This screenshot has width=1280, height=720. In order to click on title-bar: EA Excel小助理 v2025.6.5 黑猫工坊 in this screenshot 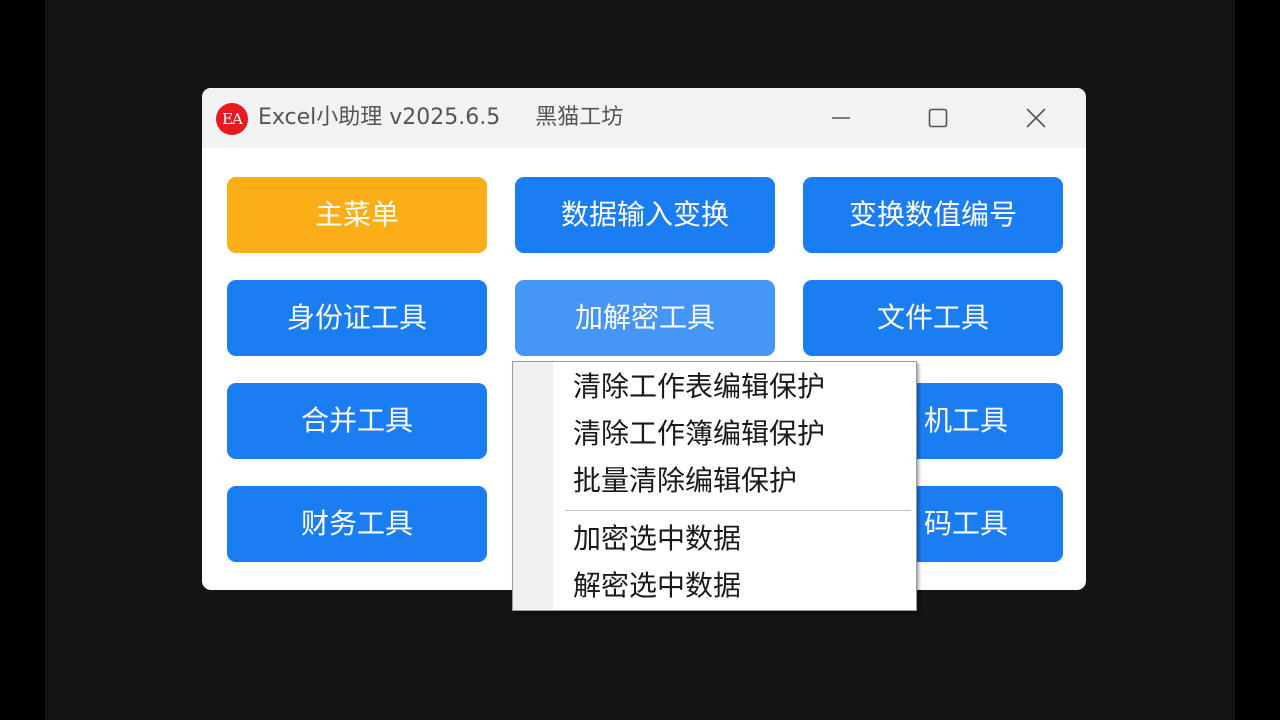, I will do `click(644, 118)`.